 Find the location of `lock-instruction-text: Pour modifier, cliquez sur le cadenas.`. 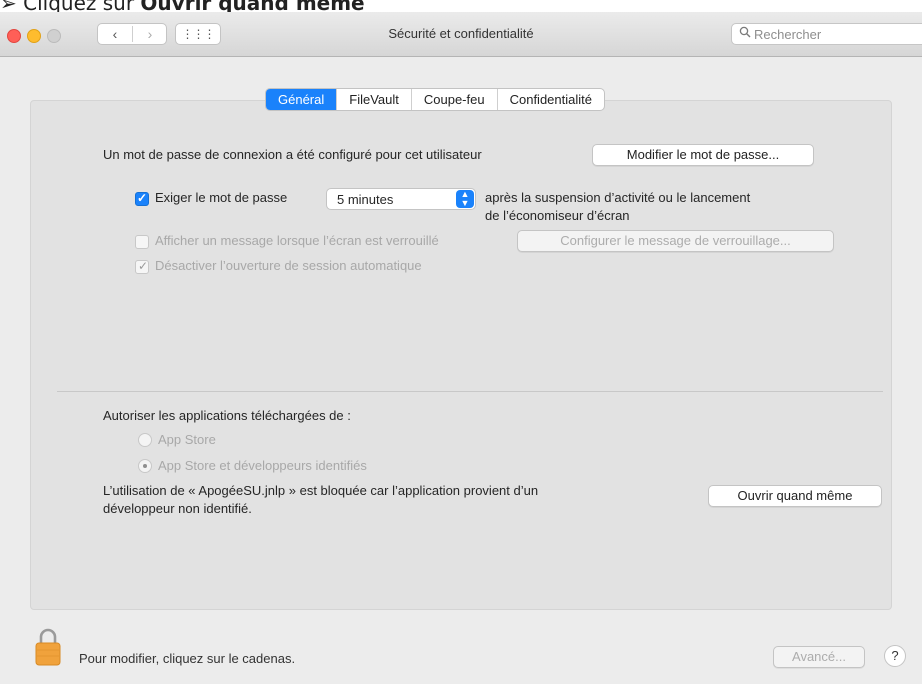

lock-instruction-text: Pour modifier, cliquez sur le cadenas. is located at coordinates (187, 658).